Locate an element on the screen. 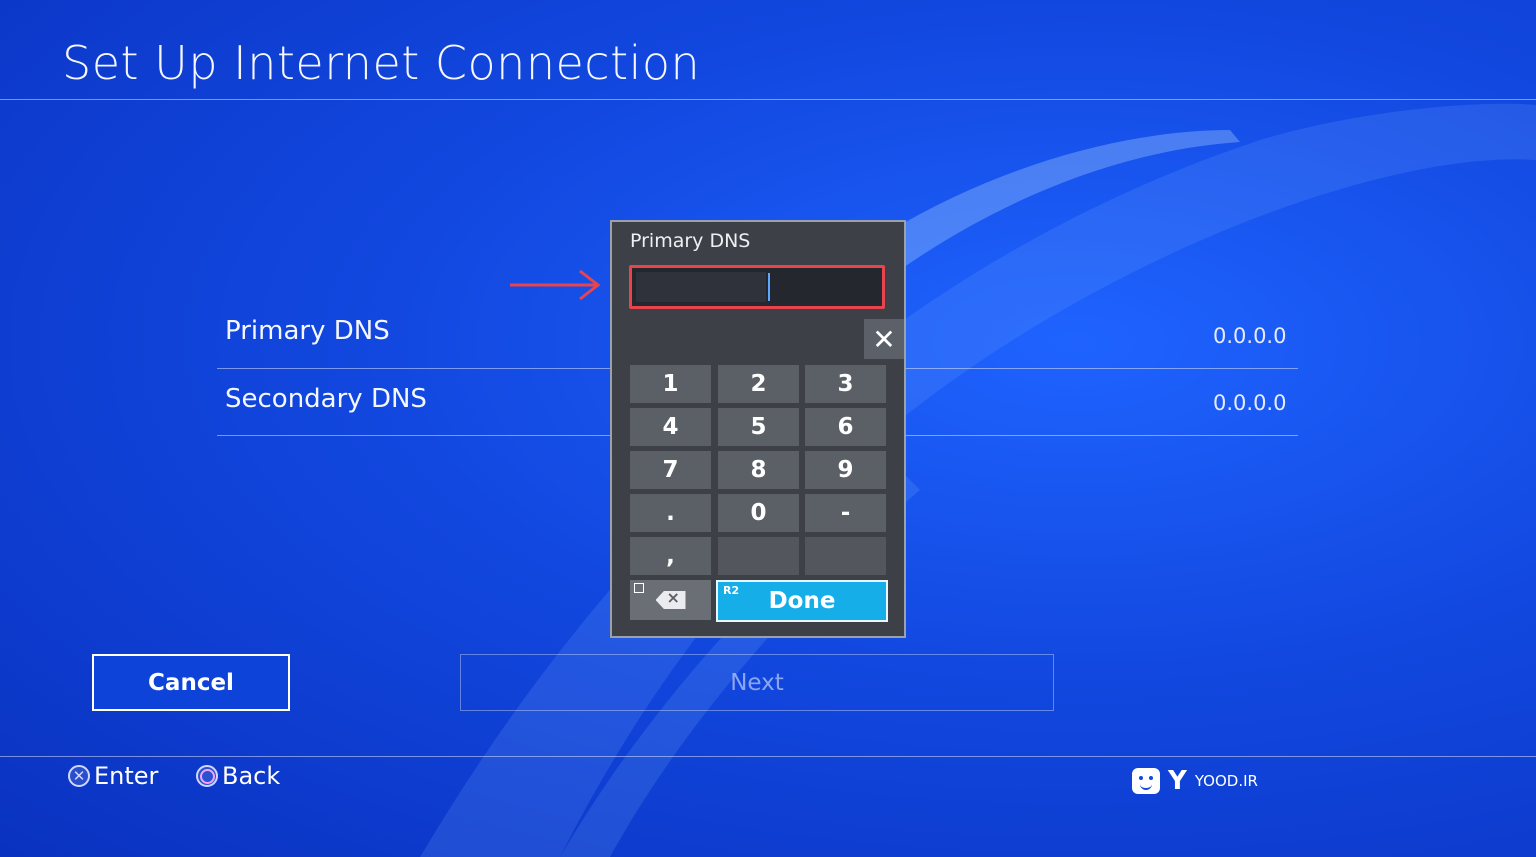 Image resolution: width=1536 pixels, height=857 pixels. backspace-icon is located at coordinates (670, 600).